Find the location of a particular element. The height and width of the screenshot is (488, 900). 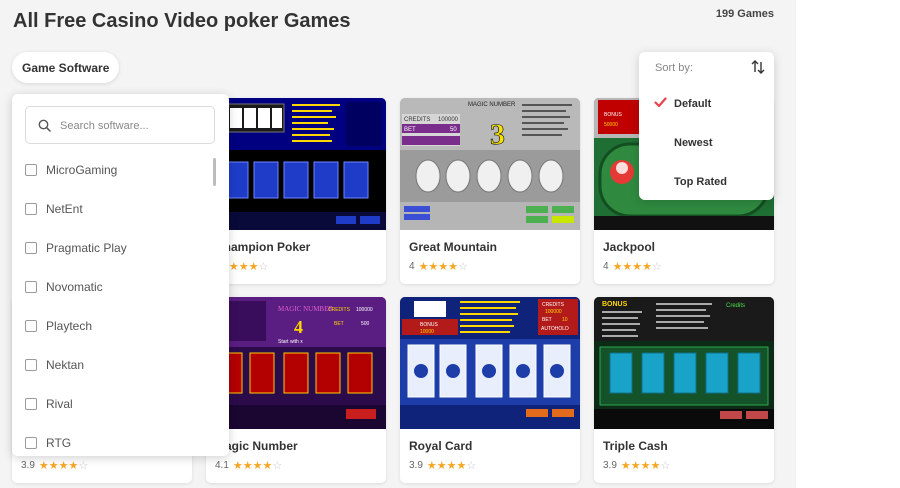

thumb-text: 3 is located at coordinates (497, 134).